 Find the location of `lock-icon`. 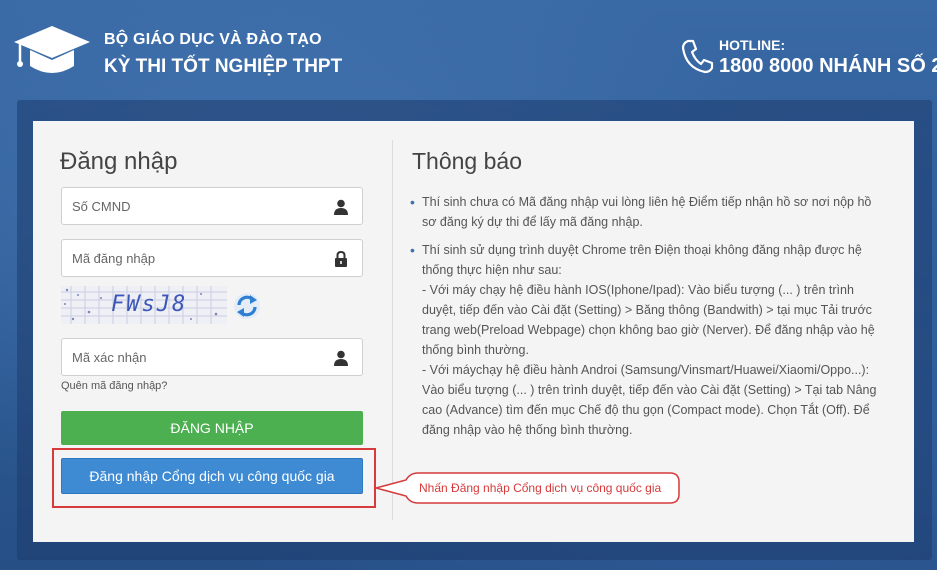

lock-icon is located at coordinates (341, 259).